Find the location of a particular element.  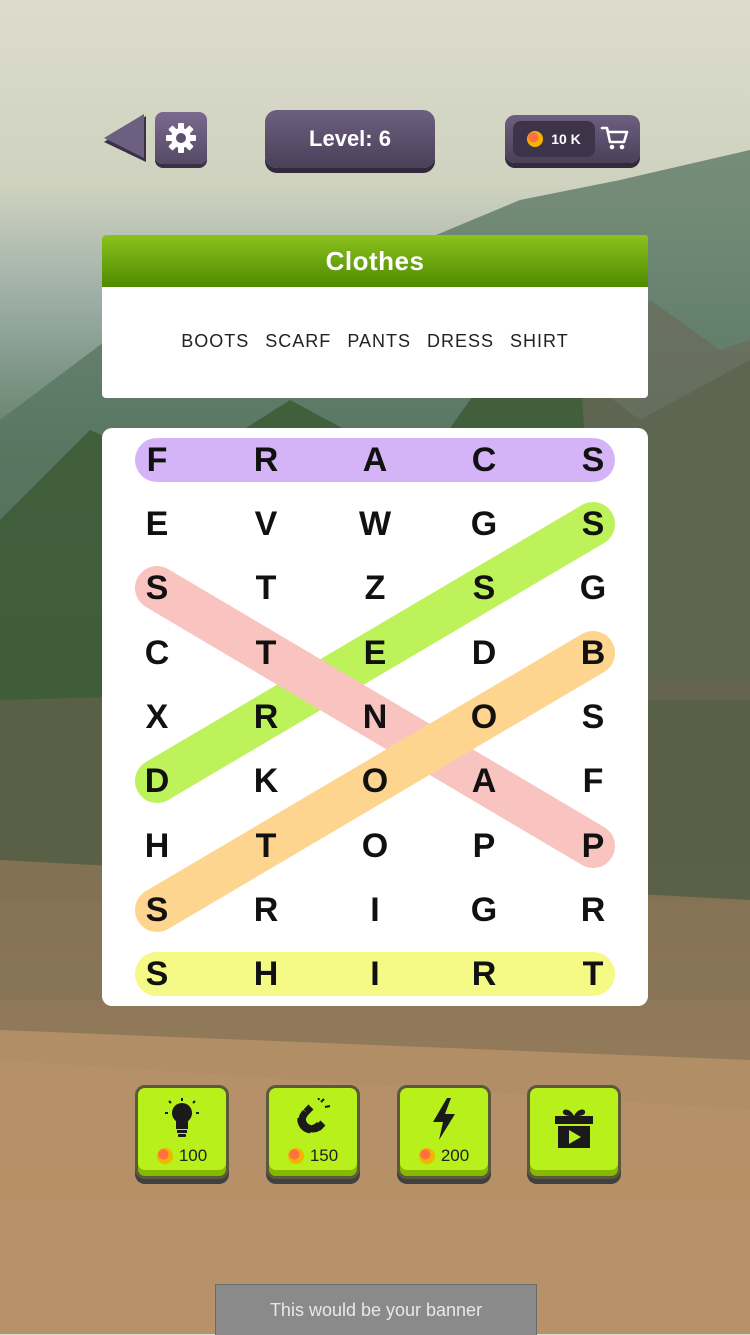

category-title-text: Clothes is located at coordinates (375, 260).